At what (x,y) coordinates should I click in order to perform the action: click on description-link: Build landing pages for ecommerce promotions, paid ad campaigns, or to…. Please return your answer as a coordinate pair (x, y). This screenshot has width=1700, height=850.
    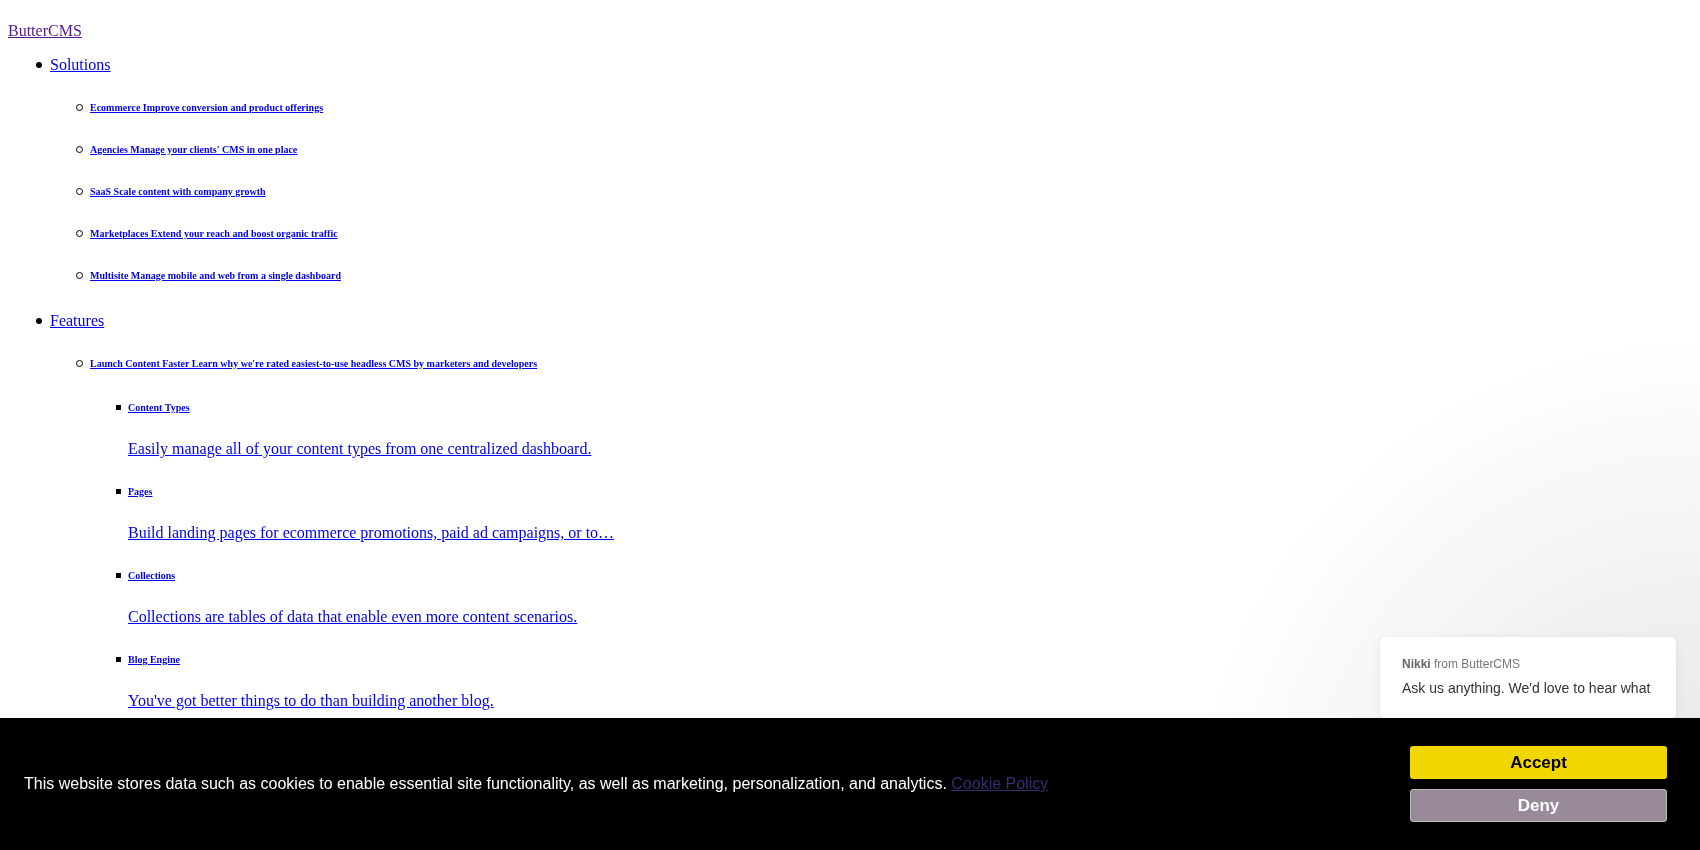
    Looking at the image, I should click on (371, 533).